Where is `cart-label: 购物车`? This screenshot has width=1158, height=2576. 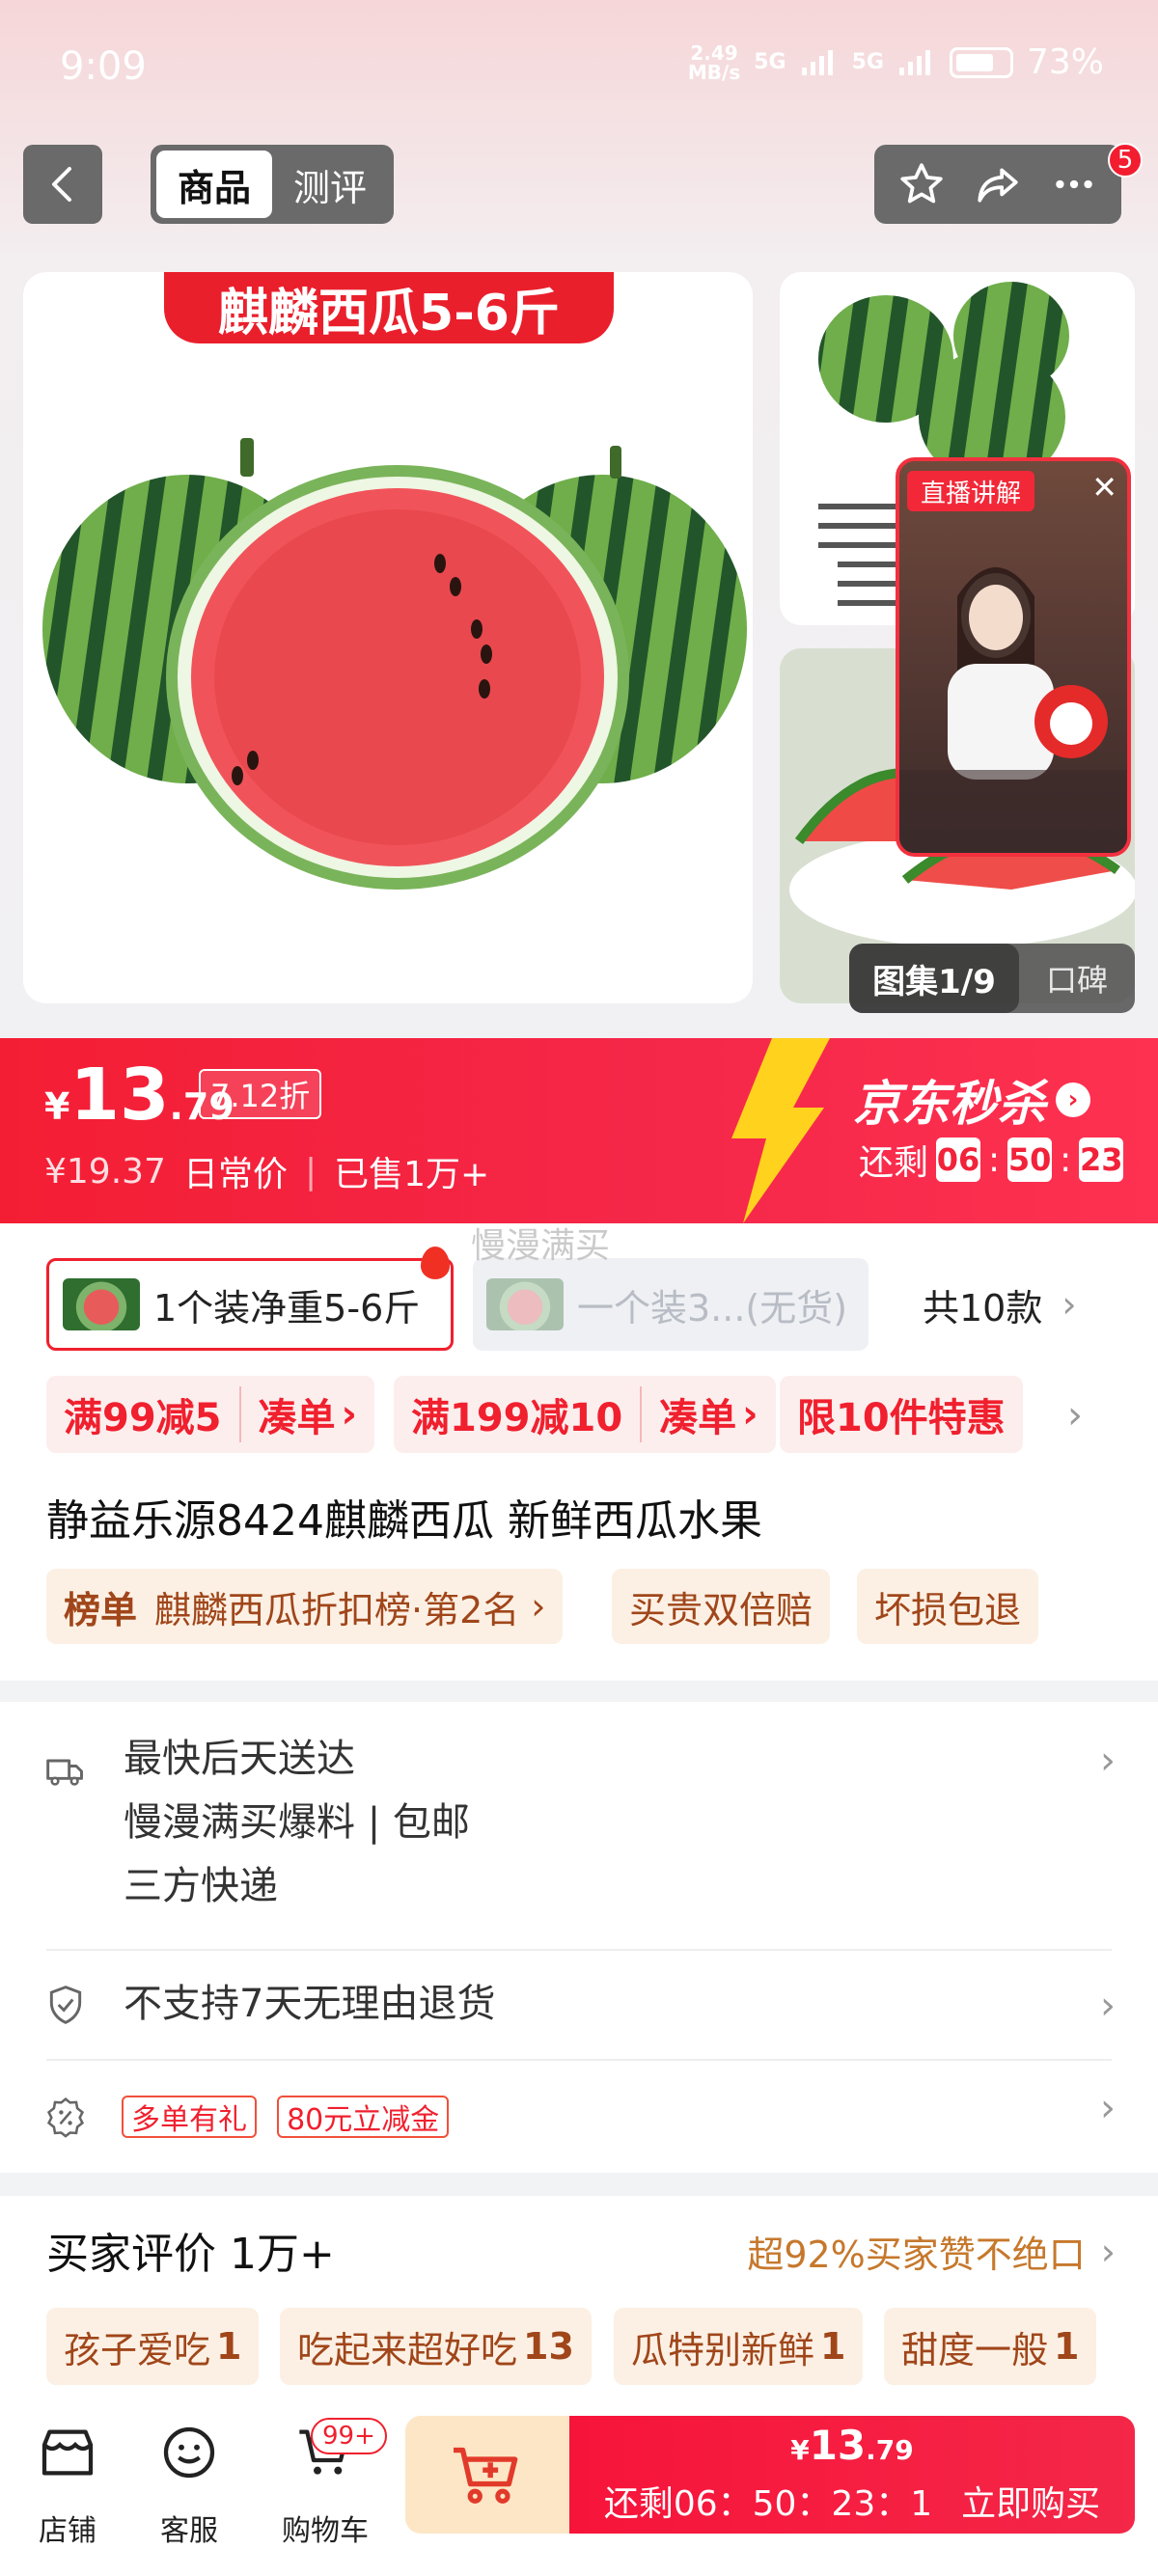
cart-label: 购物车 is located at coordinates (325, 2531).